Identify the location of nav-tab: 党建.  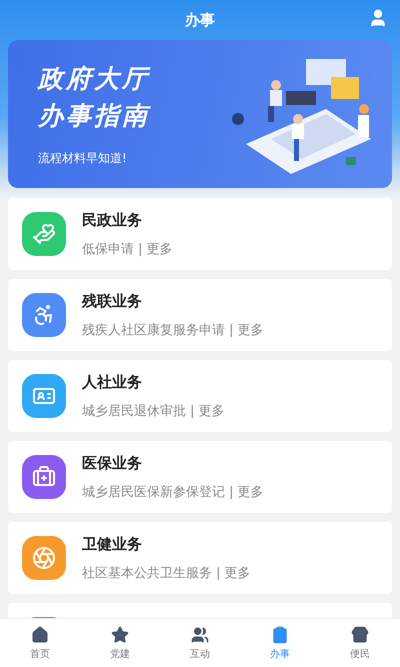
(120, 643).